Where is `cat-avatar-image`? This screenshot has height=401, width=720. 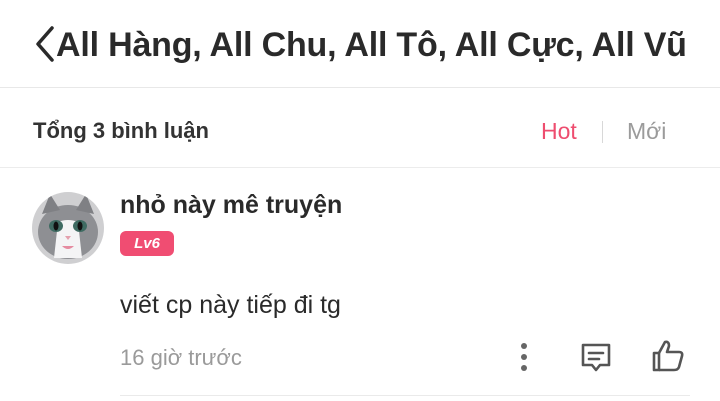 cat-avatar-image is located at coordinates (68, 228).